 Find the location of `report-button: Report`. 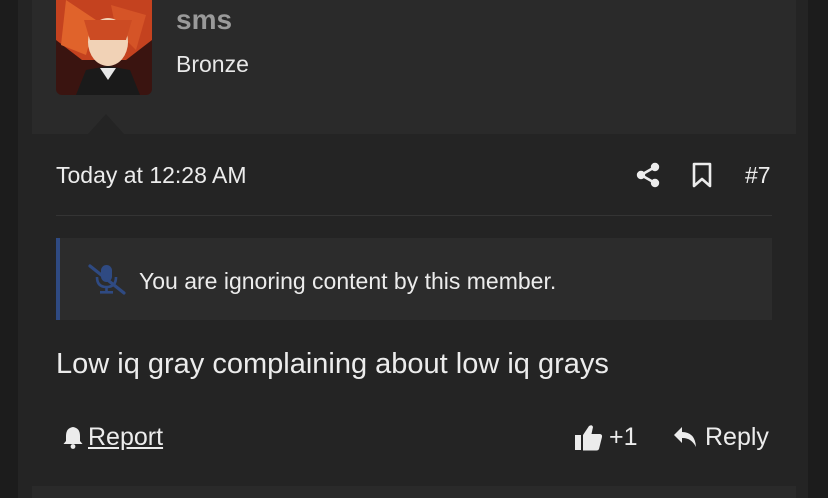

report-button: Report is located at coordinates (112, 437).